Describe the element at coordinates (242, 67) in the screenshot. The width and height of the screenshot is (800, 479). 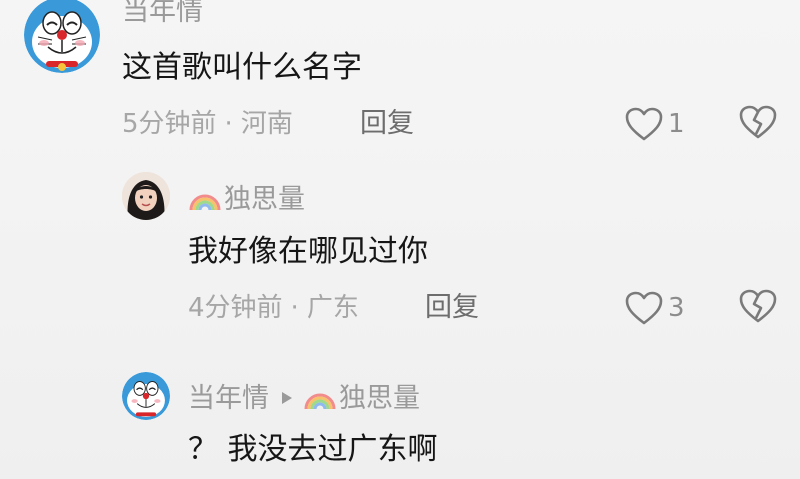
I see `comment-text: 这首歌叫什么名字` at that location.